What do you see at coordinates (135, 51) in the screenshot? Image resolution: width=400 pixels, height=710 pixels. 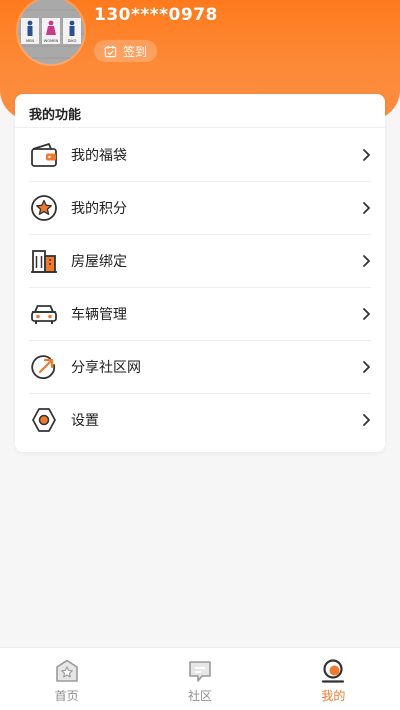 I see `signin-label: 签到` at bounding box center [135, 51].